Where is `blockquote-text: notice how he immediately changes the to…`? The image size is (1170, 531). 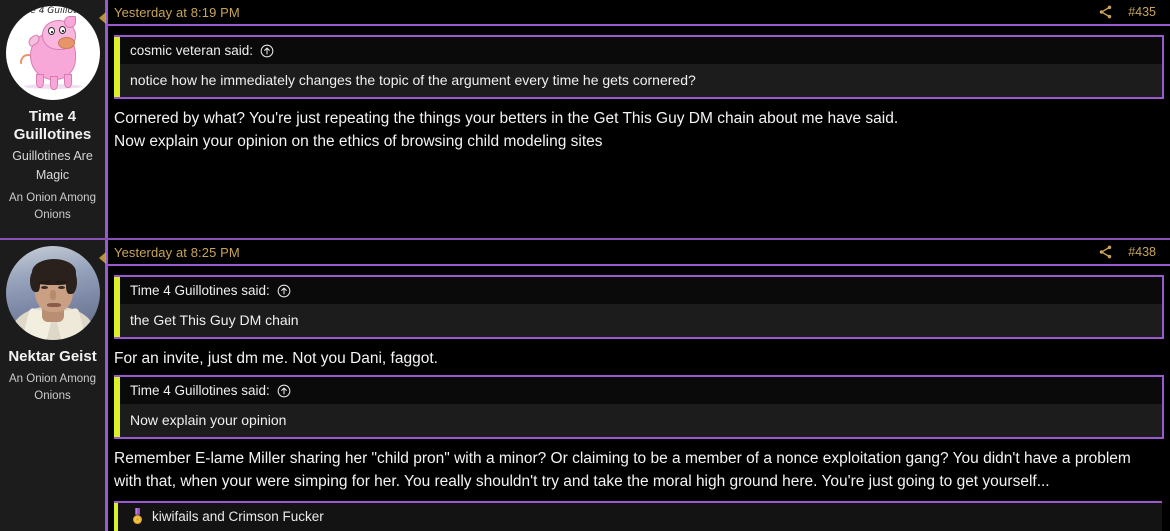 blockquote-text: notice how he immediately changes the to… is located at coordinates (638, 80).